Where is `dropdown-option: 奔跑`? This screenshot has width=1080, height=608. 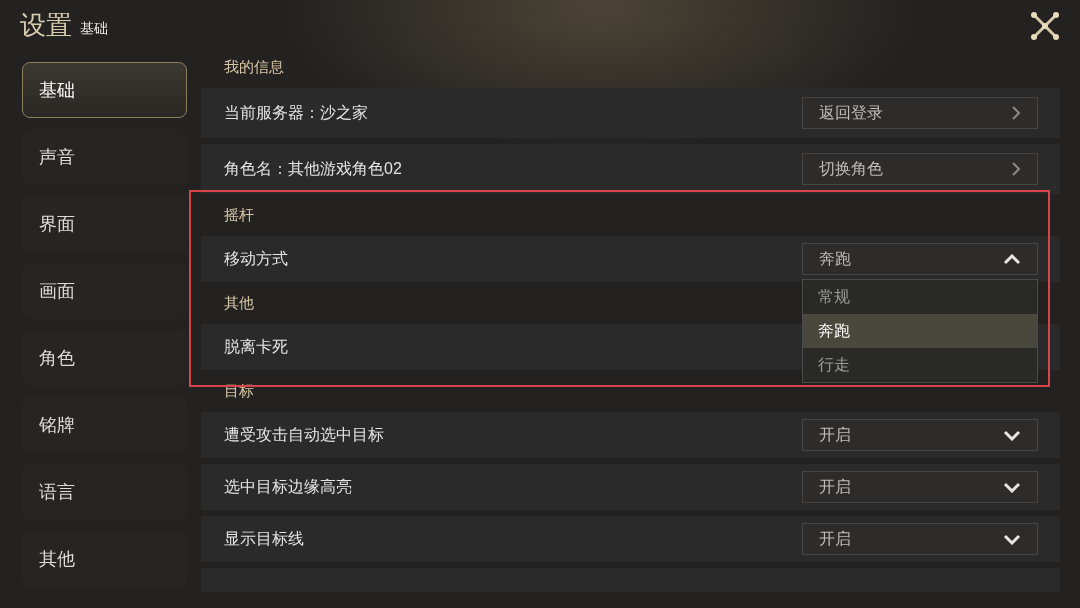
dropdown-option: 奔跑 is located at coordinates (920, 331).